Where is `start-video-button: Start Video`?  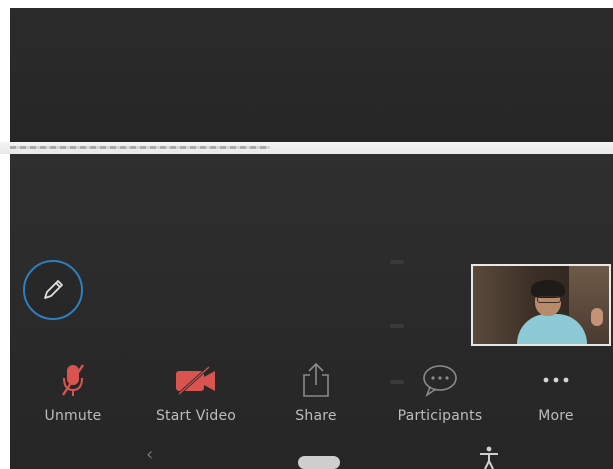 start-video-button: Start Video is located at coordinates (196, 395).